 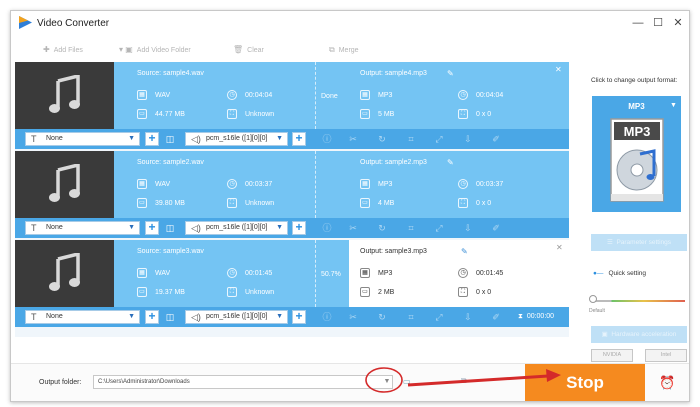 What do you see at coordinates (161, 203) in the screenshot?
I see `source-size: ▭ 39.80 MB` at bounding box center [161, 203].